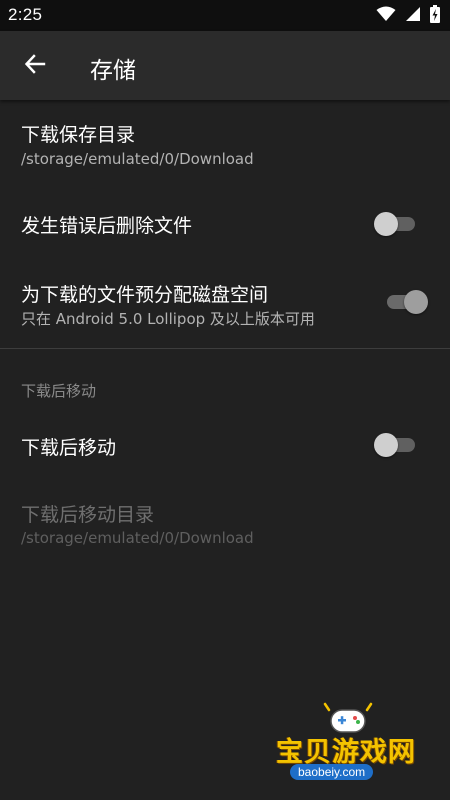 The height and width of the screenshot is (800, 450). What do you see at coordinates (88, 515) in the screenshot?
I see `move-dir-title: 下载后移动目录` at bounding box center [88, 515].